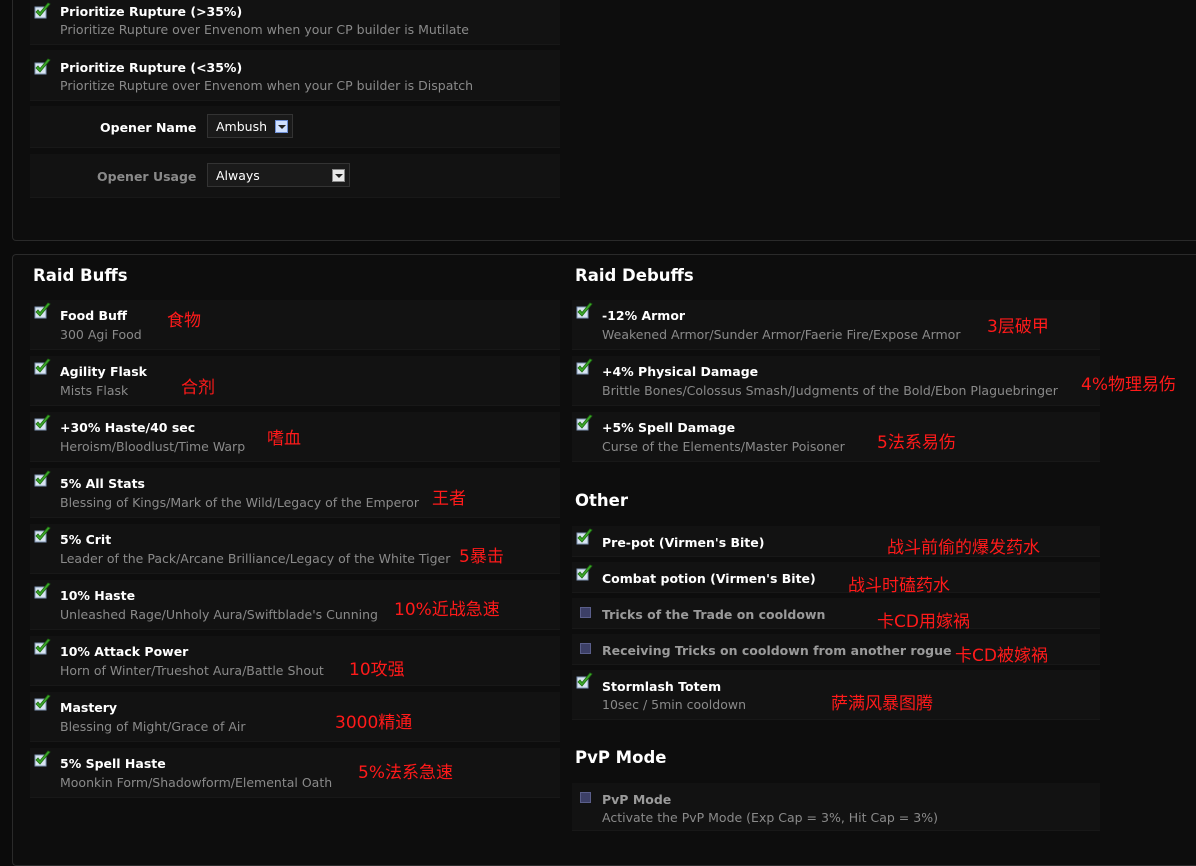 This screenshot has height=866, width=1196. I want to click on opener-usage-label: Opener Usage, so click(147, 176).